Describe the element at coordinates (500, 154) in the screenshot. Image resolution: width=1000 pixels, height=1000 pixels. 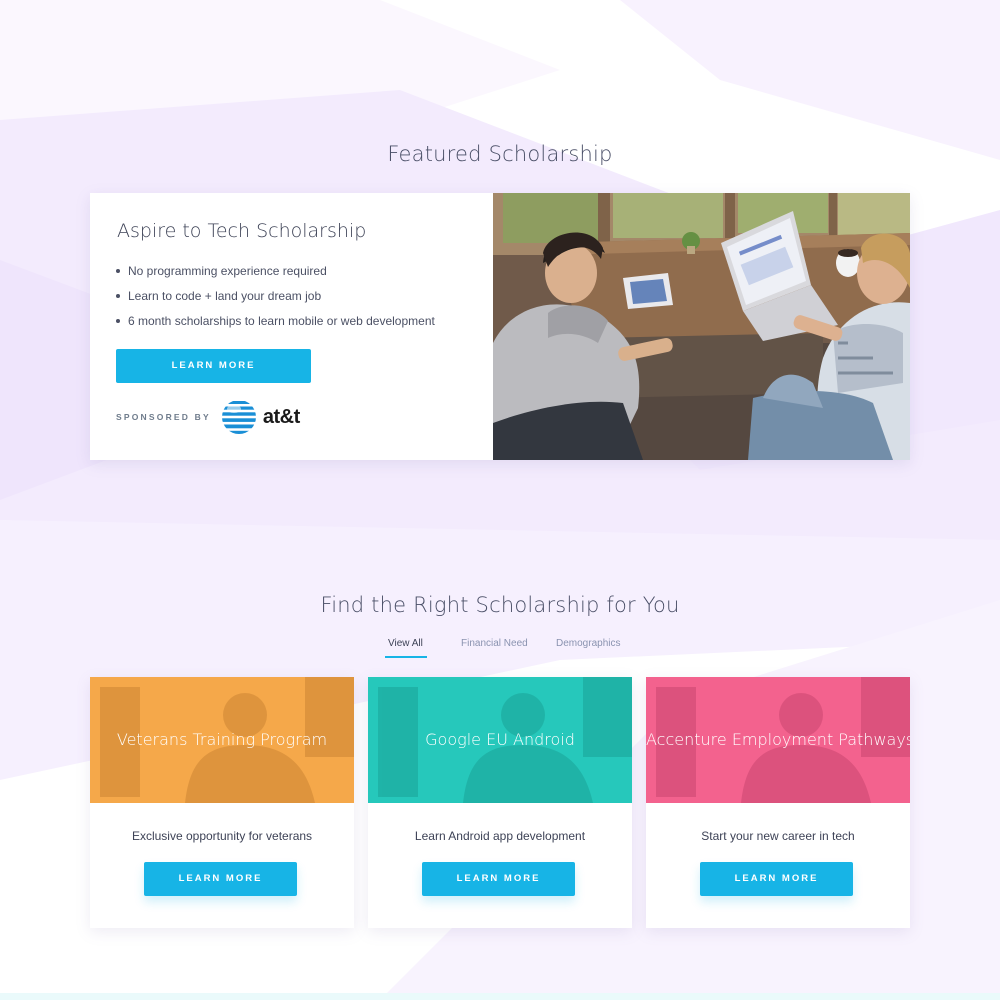
I see `featured-section-title: Featured Scholarship` at that location.